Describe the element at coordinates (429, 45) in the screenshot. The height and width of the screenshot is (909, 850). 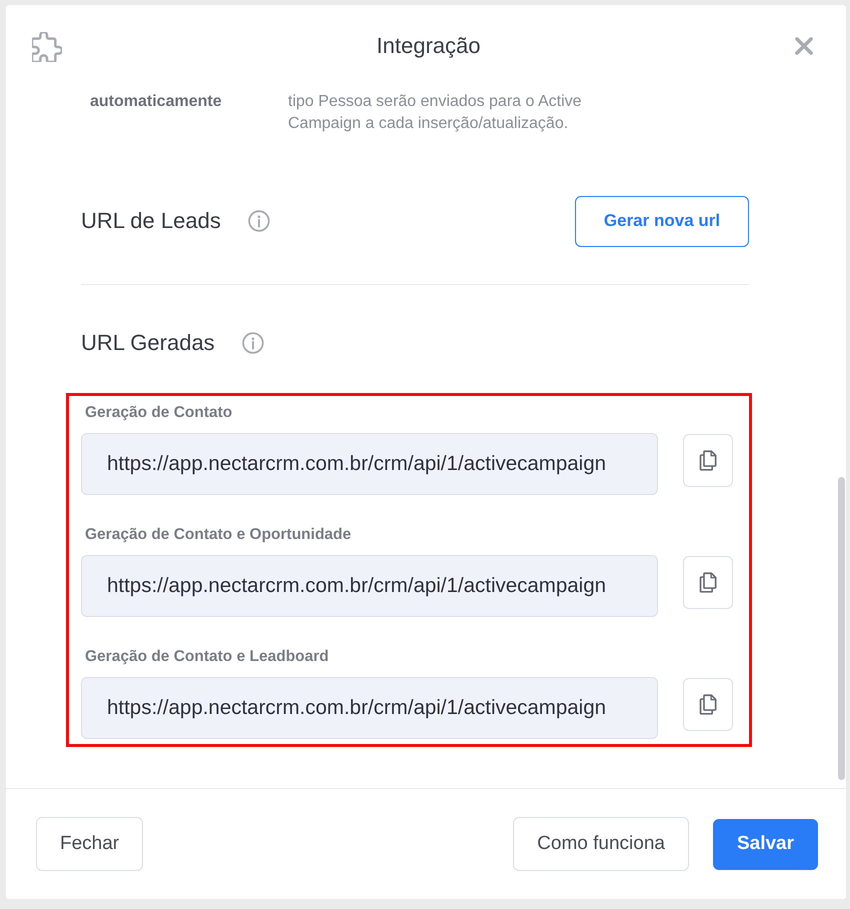
I see `dialog-title: Integração` at that location.